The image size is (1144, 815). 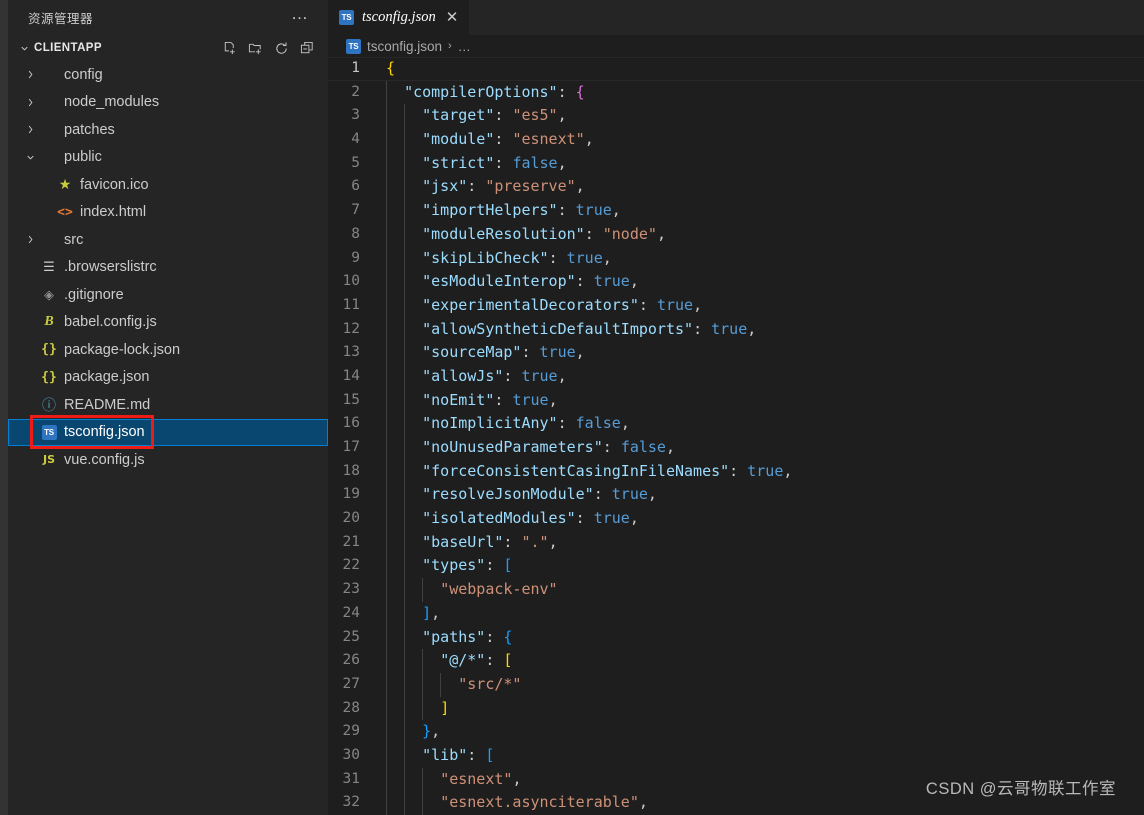 I want to click on code-line: 21 "baseUrl": ".",, so click(x=736, y=542).